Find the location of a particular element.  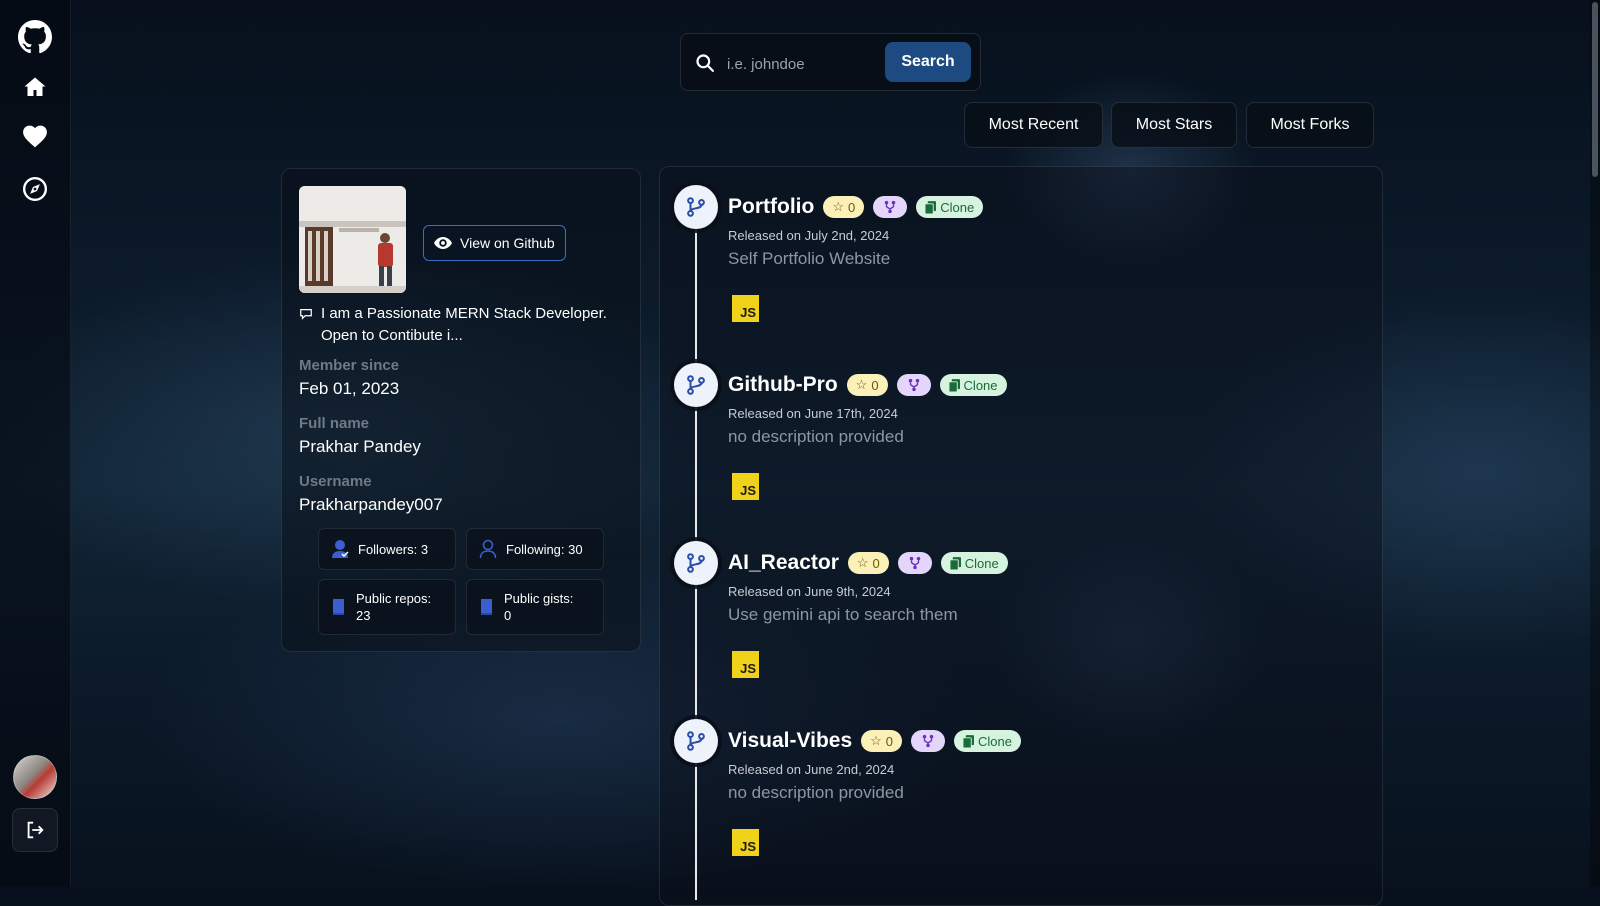

sort-most-forks-button: Most Forks is located at coordinates (1310, 125).